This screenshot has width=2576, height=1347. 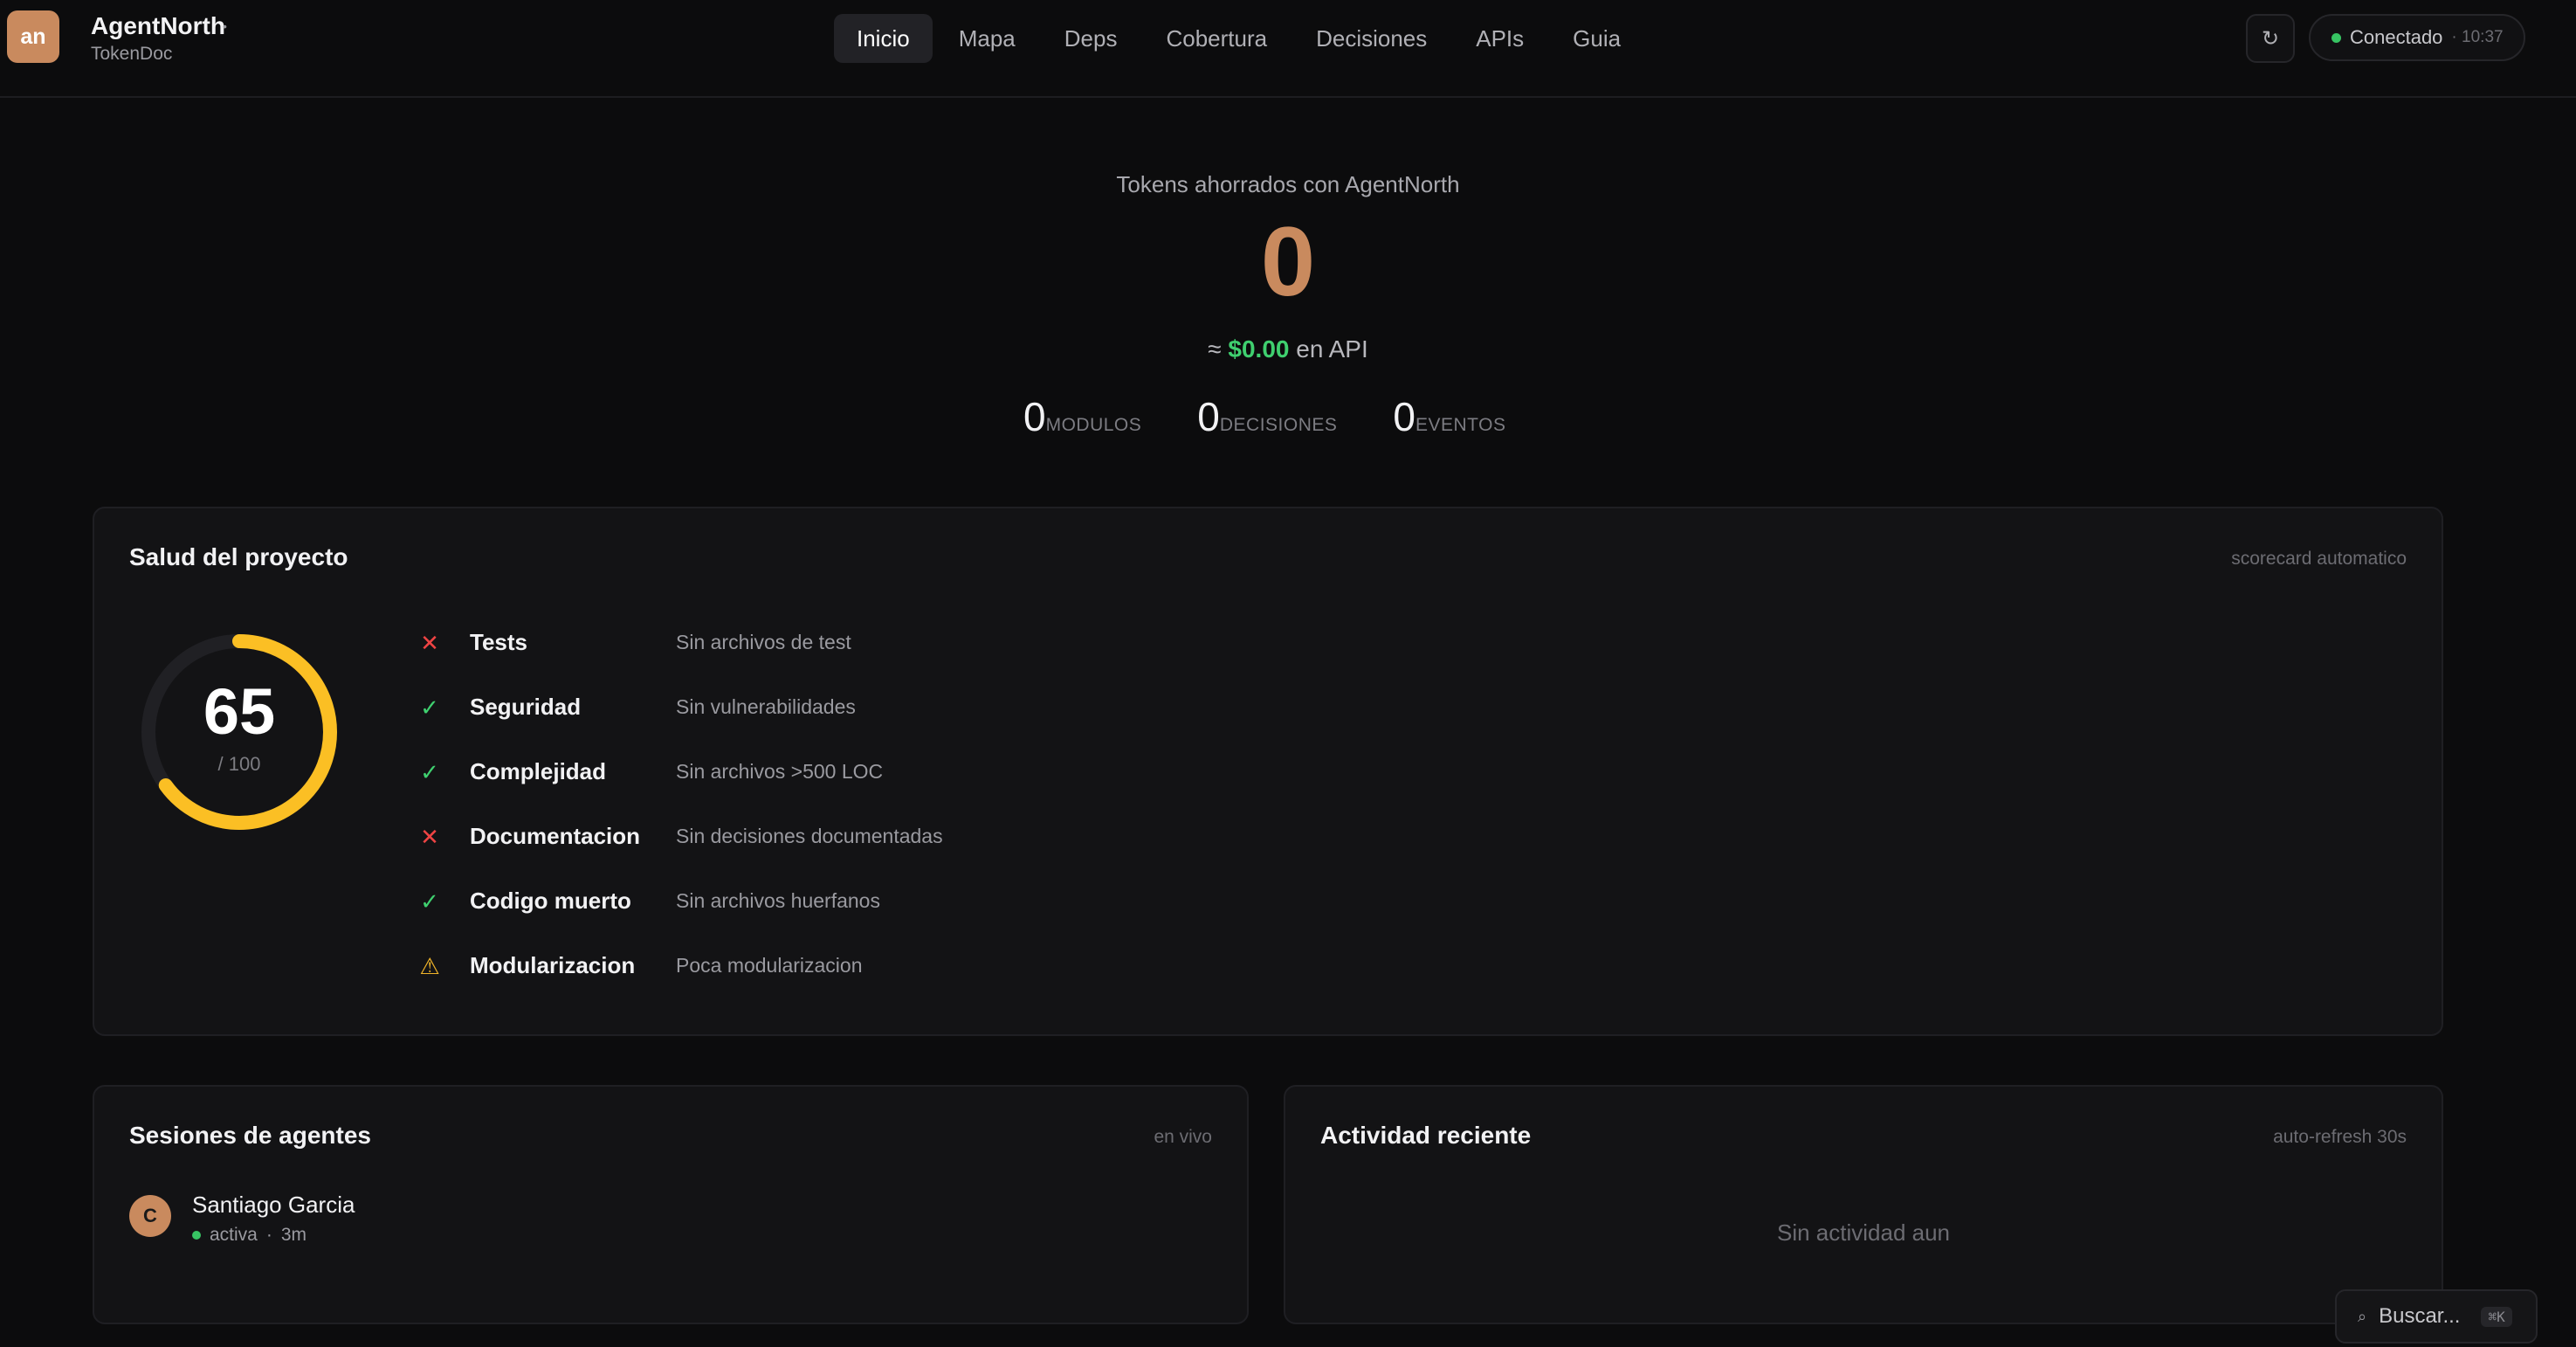 What do you see at coordinates (1499, 38) in the screenshot?
I see `nav-item-apis: APIs` at bounding box center [1499, 38].